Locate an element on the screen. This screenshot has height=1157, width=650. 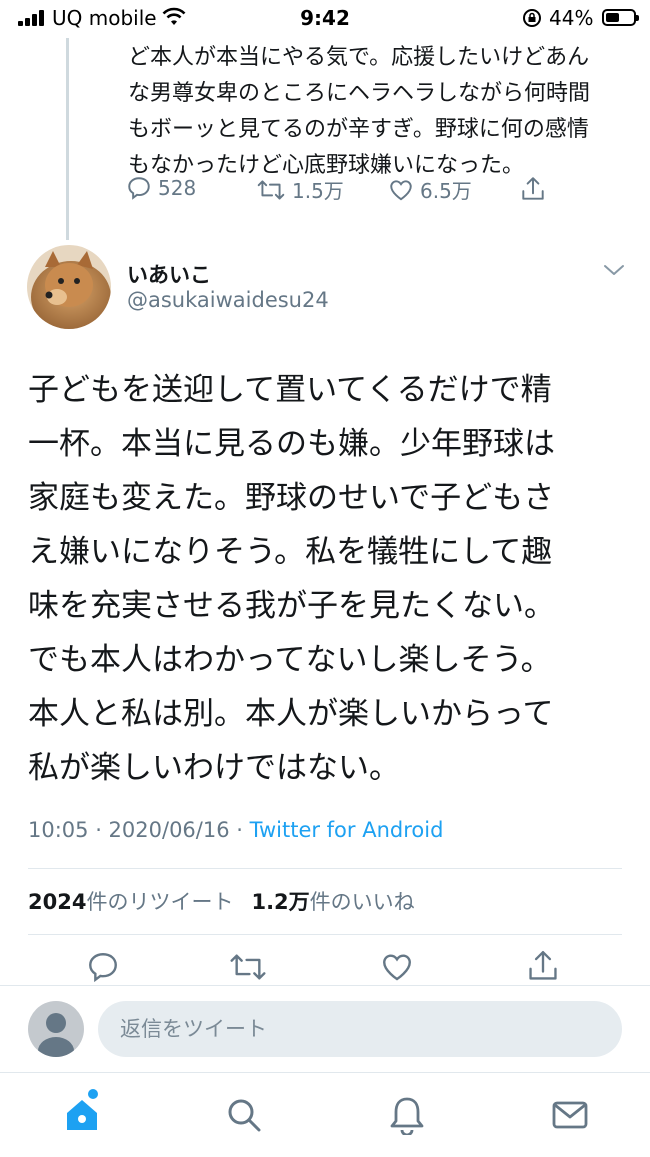
user-avatar is located at coordinates (56, 1029).